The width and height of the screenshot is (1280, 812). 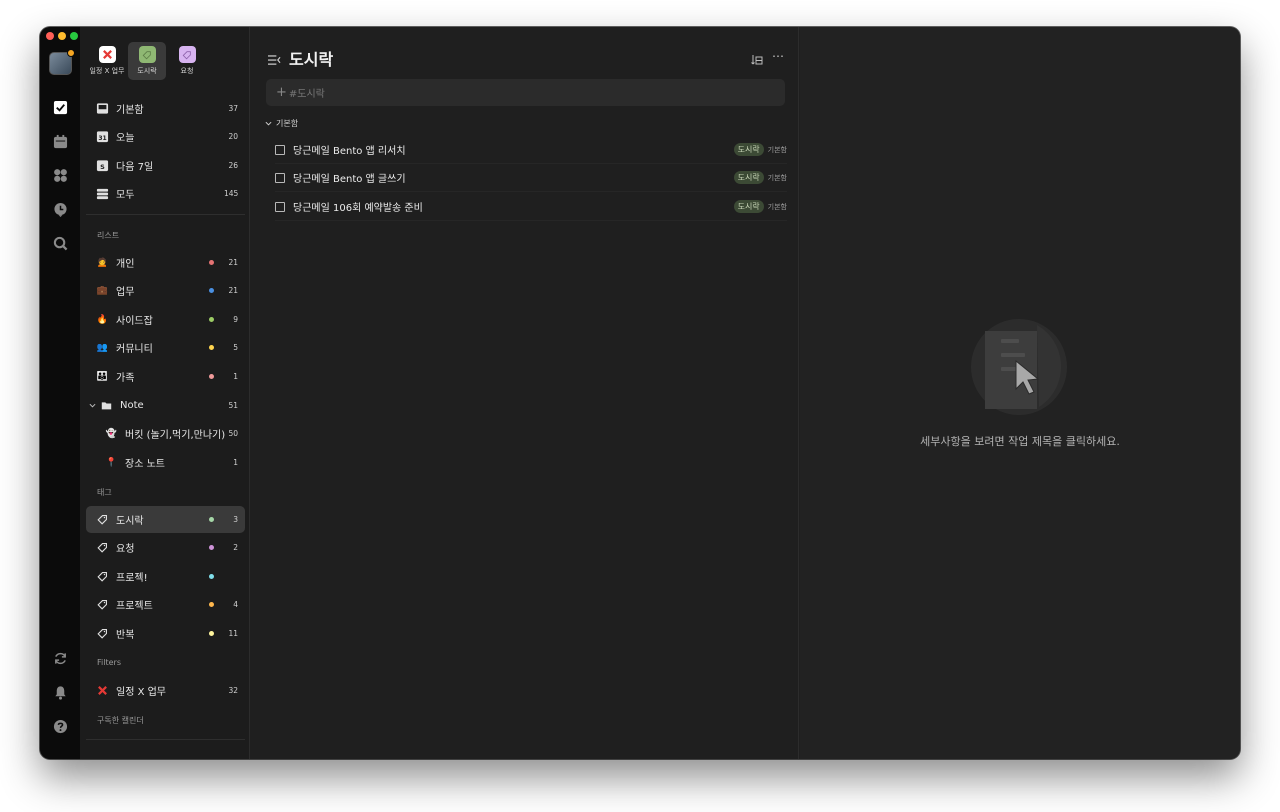 I want to click on sidebar-item-today: 31 오늘 20, so click(x=165, y=136).